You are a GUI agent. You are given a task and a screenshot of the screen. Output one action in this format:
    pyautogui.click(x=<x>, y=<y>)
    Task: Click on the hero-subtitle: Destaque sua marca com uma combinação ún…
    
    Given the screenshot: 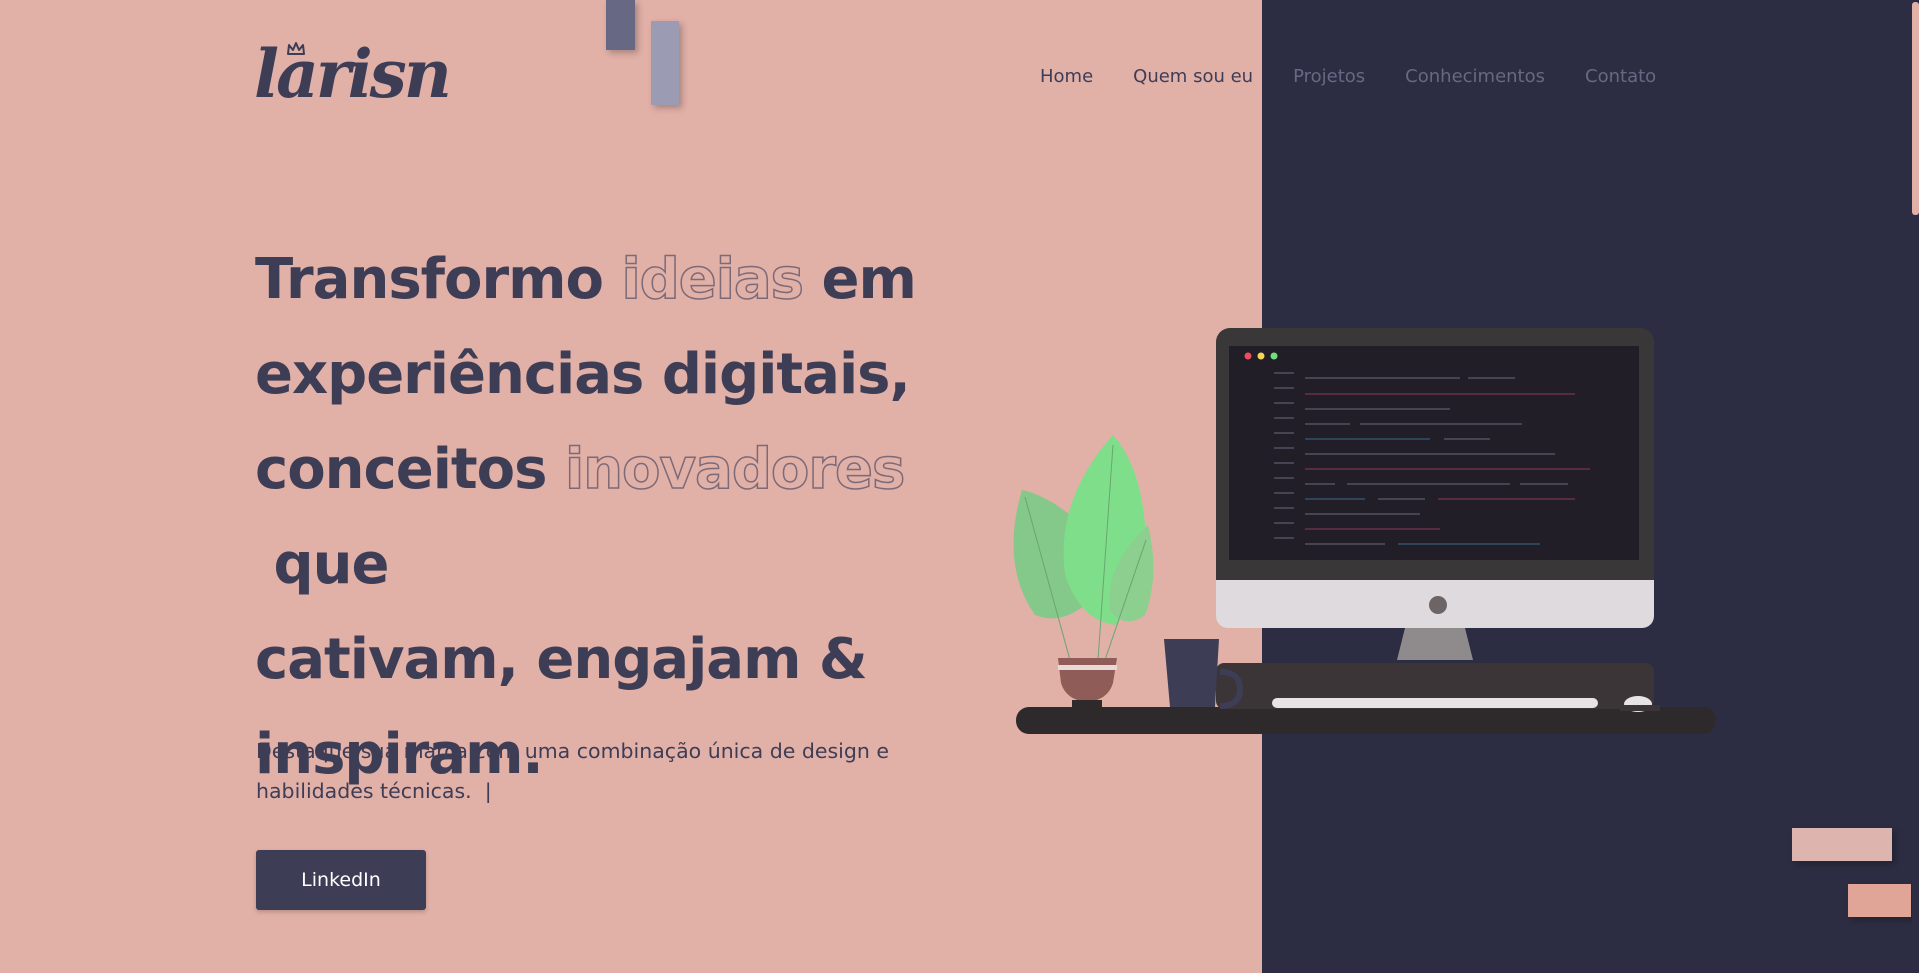 What is the action you would take?
    pyautogui.click(x=596, y=771)
    